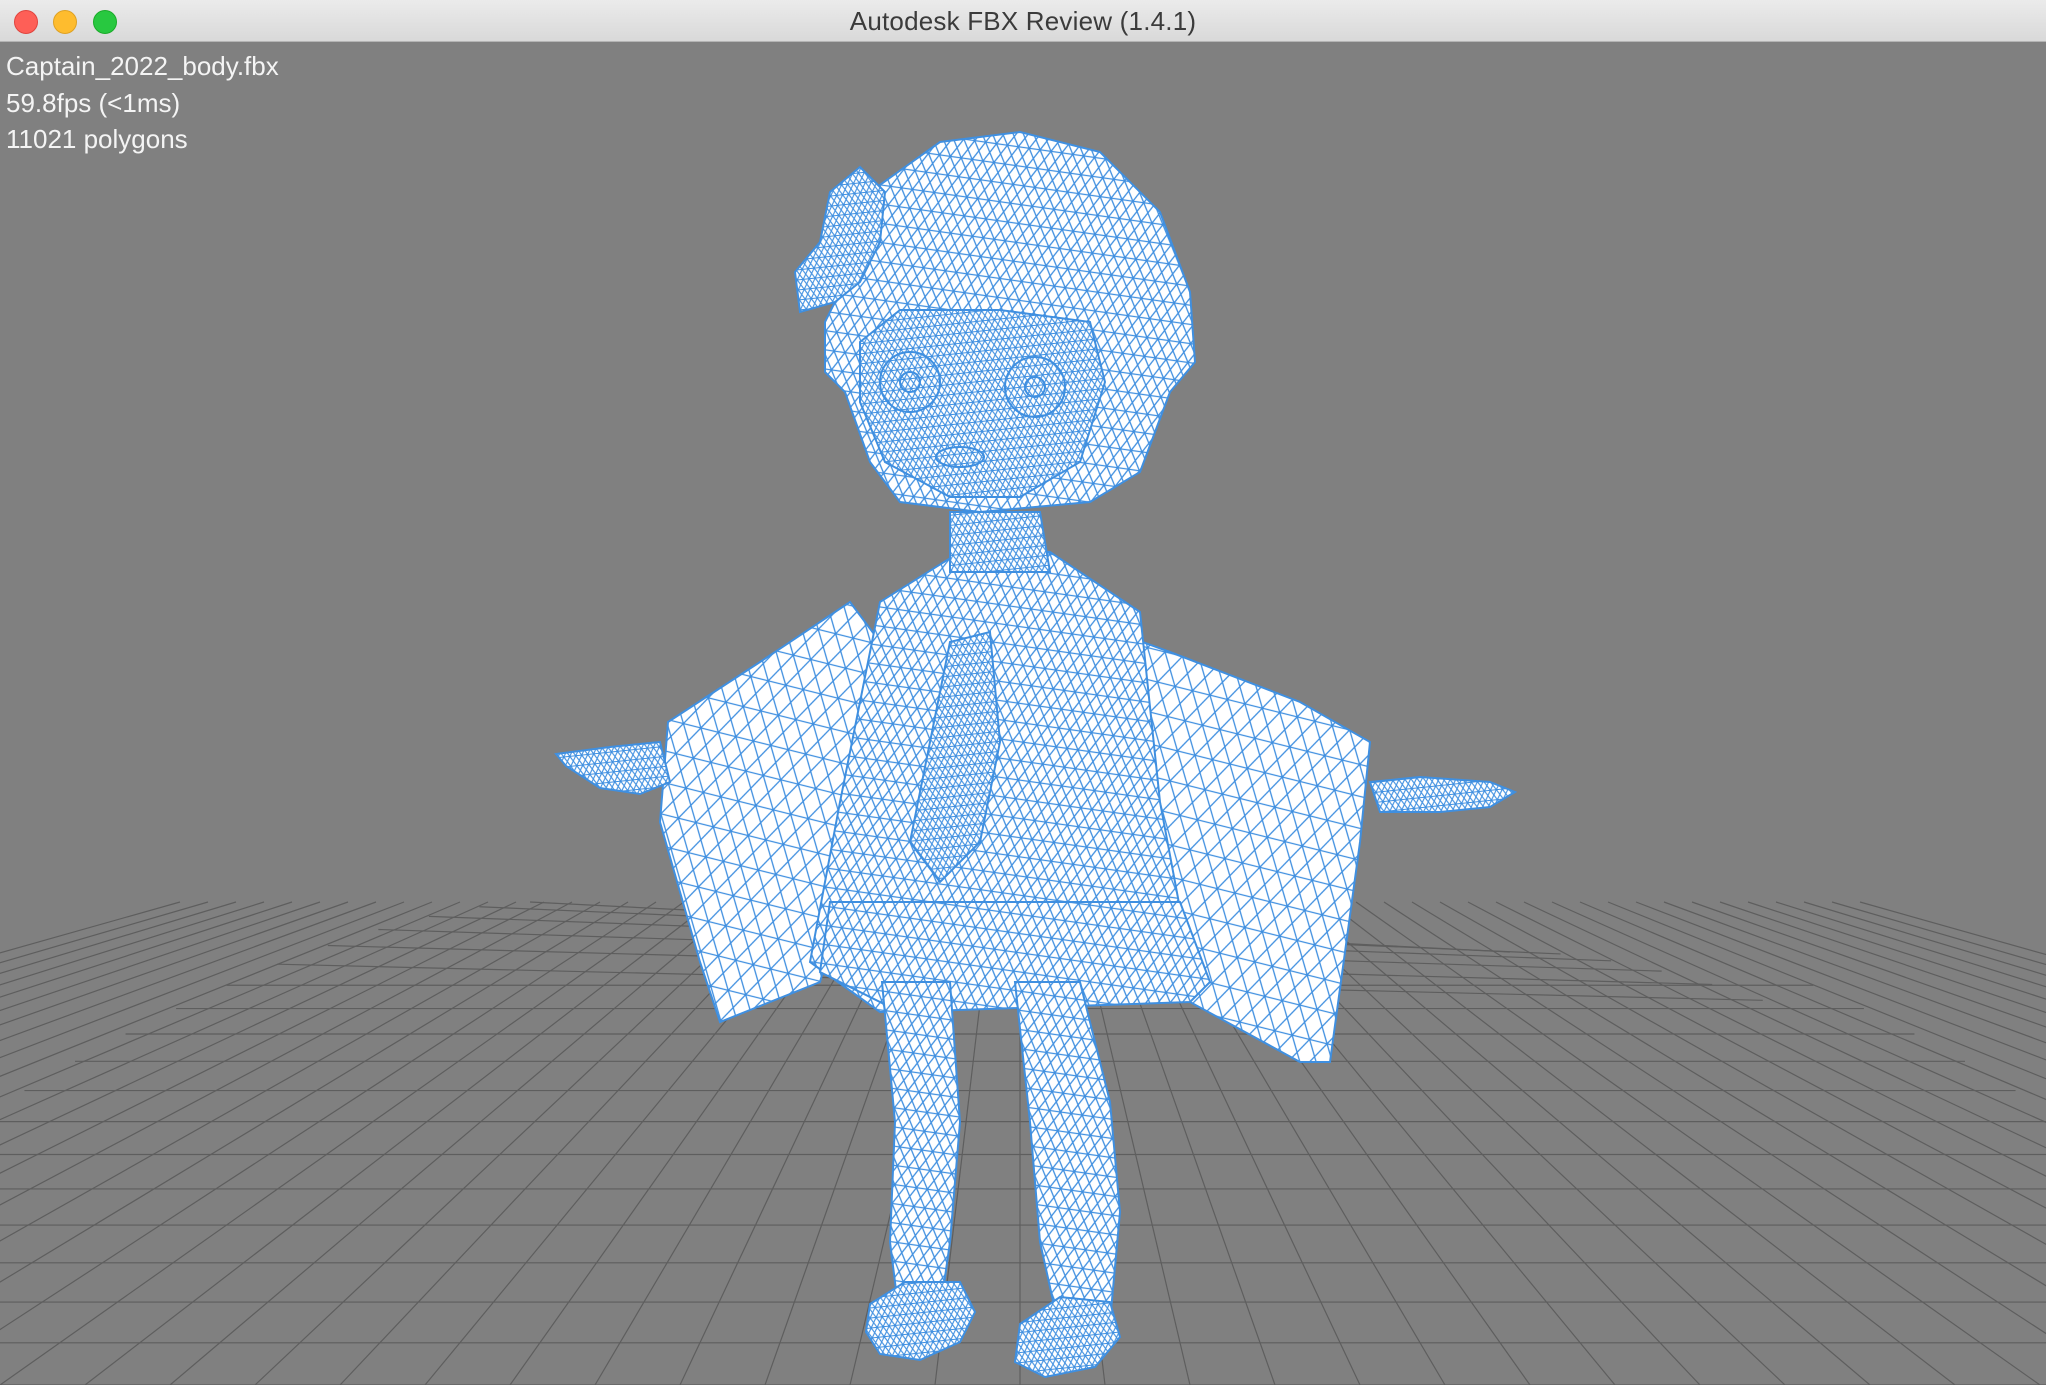  I want to click on title-bar: Autodesk FBX Review (1.4.1), so click(1023, 21).